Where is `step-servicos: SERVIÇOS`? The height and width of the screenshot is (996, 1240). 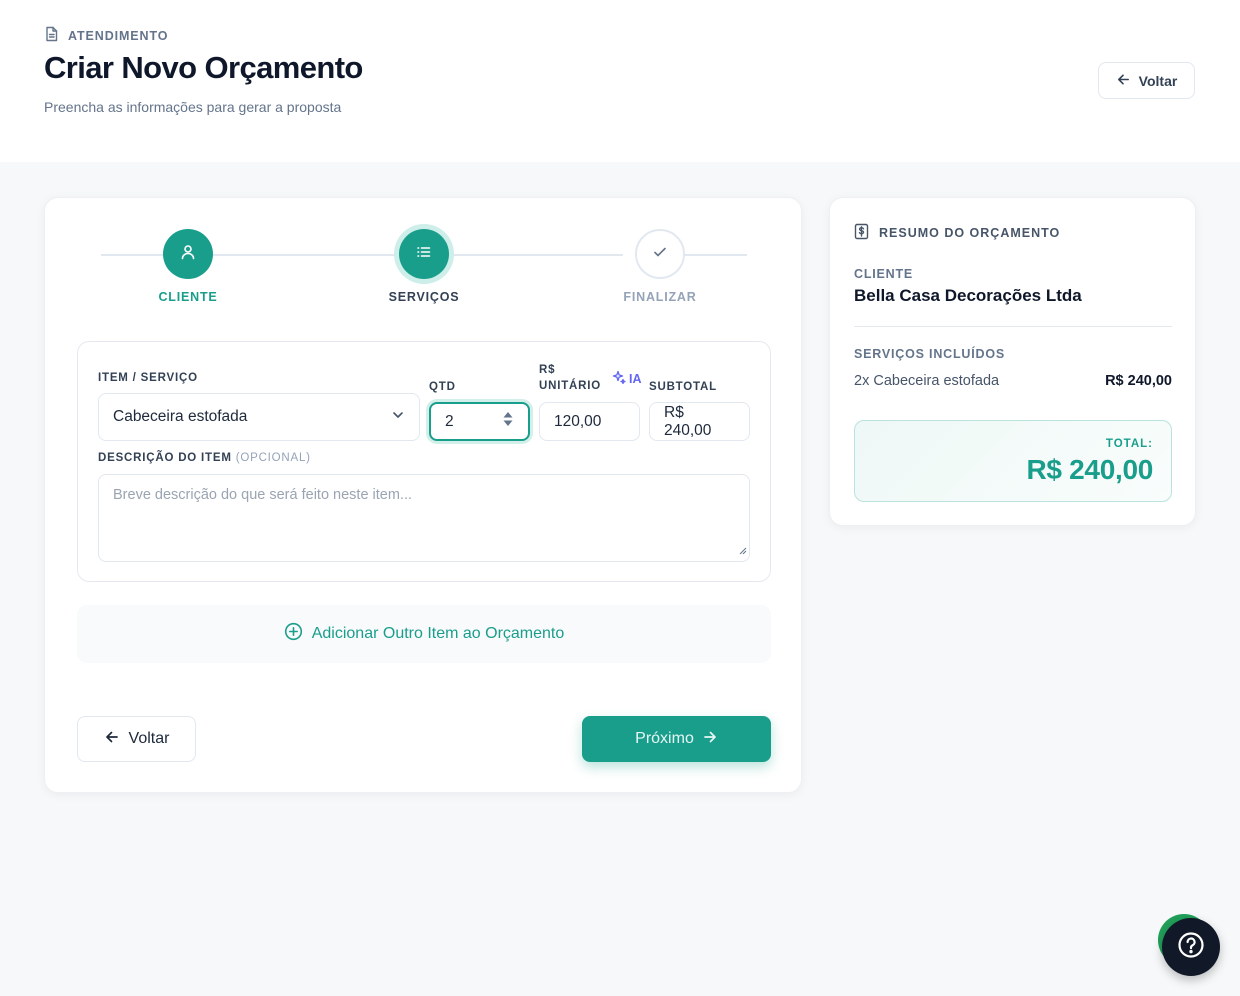
step-servicos: SERVIÇOS is located at coordinates (424, 266).